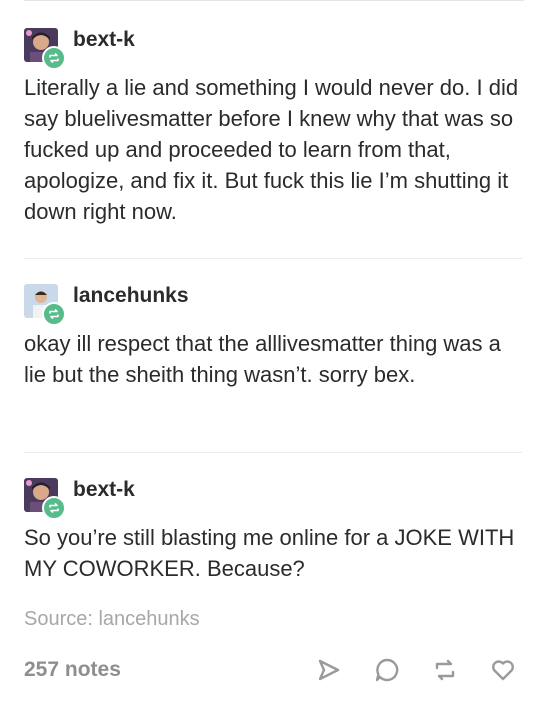  What do you see at coordinates (329, 670) in the screenshot?
I see `share-icon` at bounding box center [329, 670].